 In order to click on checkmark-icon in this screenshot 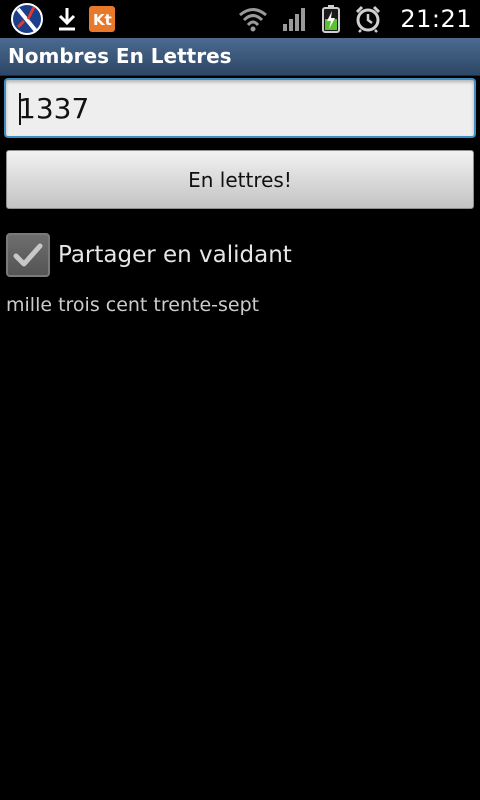, I will do `click(28, 255)`.